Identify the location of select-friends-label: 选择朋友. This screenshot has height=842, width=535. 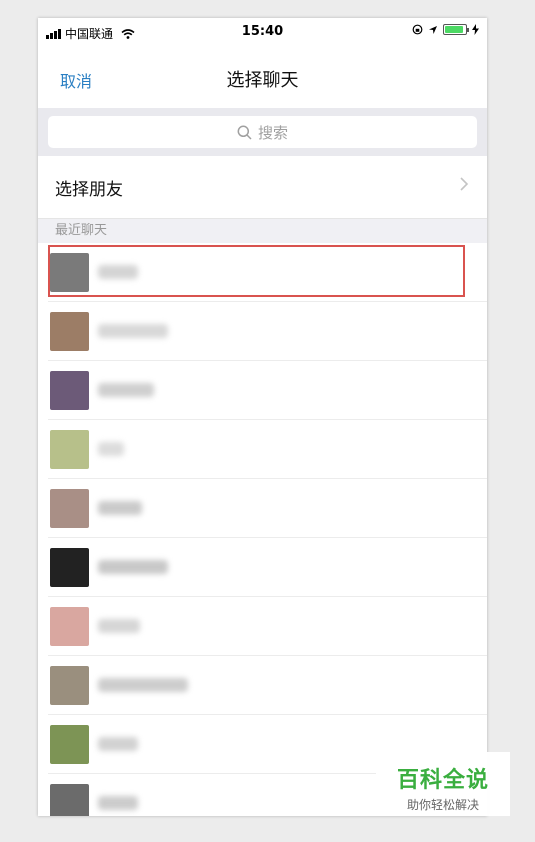
(89, 190).